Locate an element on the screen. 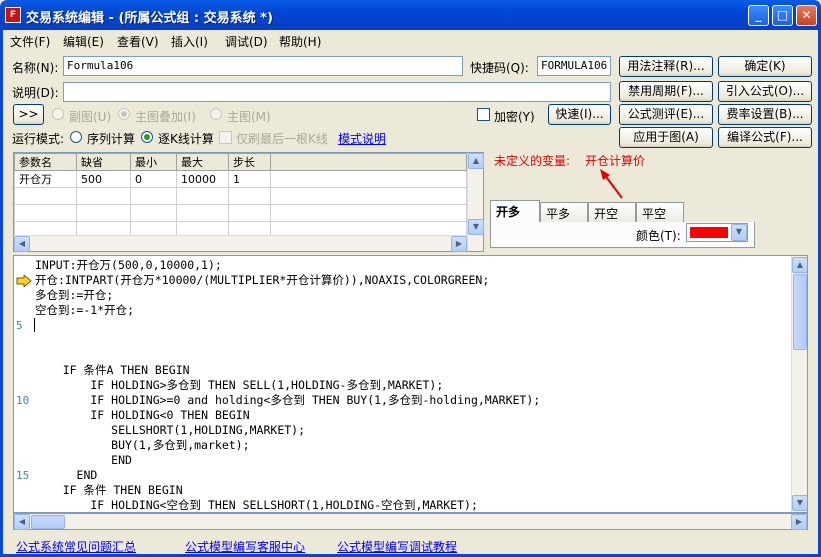  param-col-max: 最大 is located at coordinates (202, 162).